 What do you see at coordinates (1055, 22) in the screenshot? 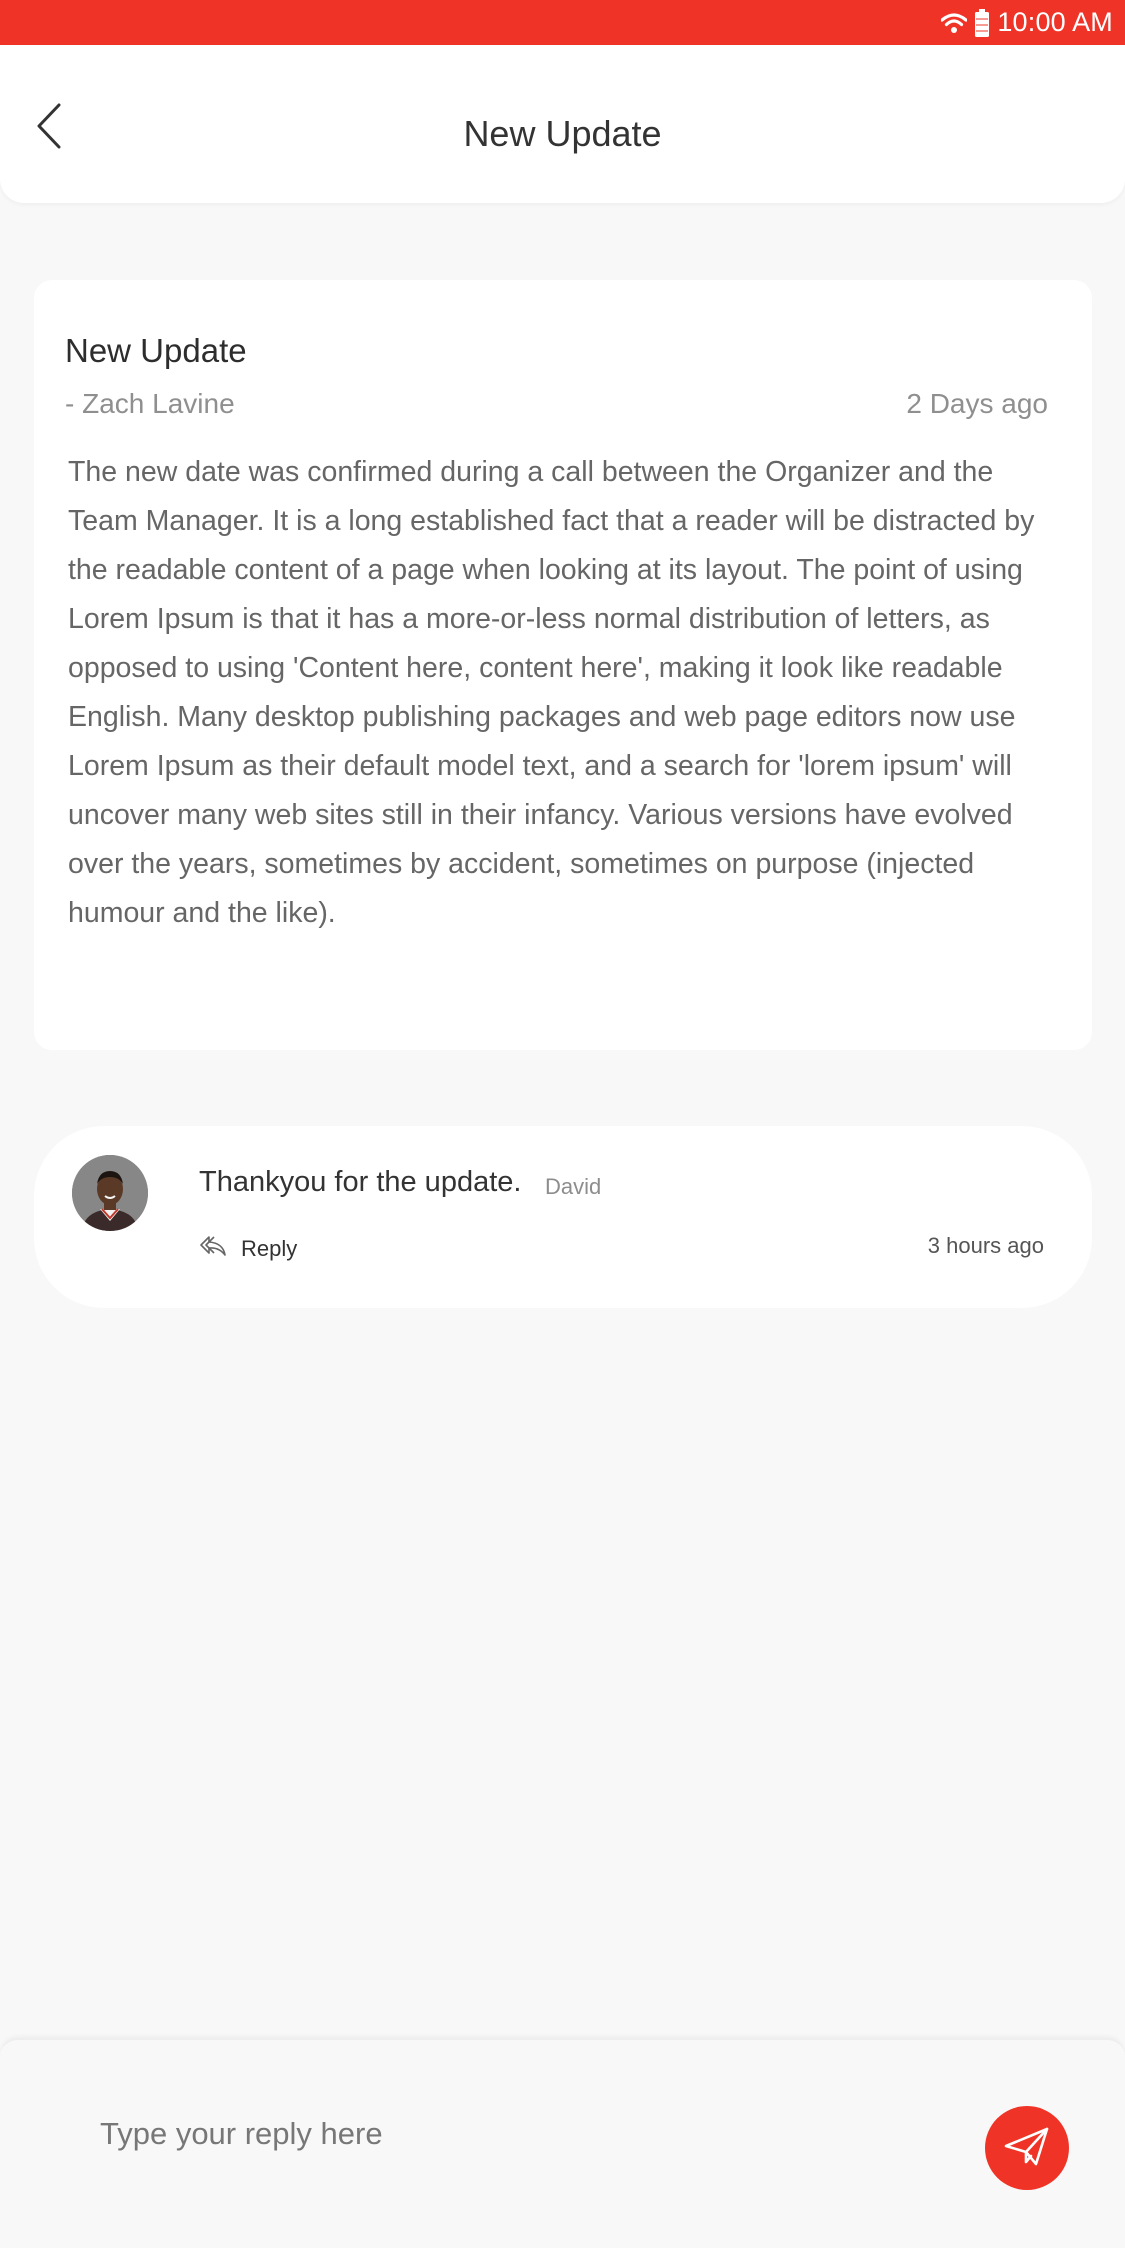
I see `status-time: 10:00 AM` at bounding box center [1055, 22].